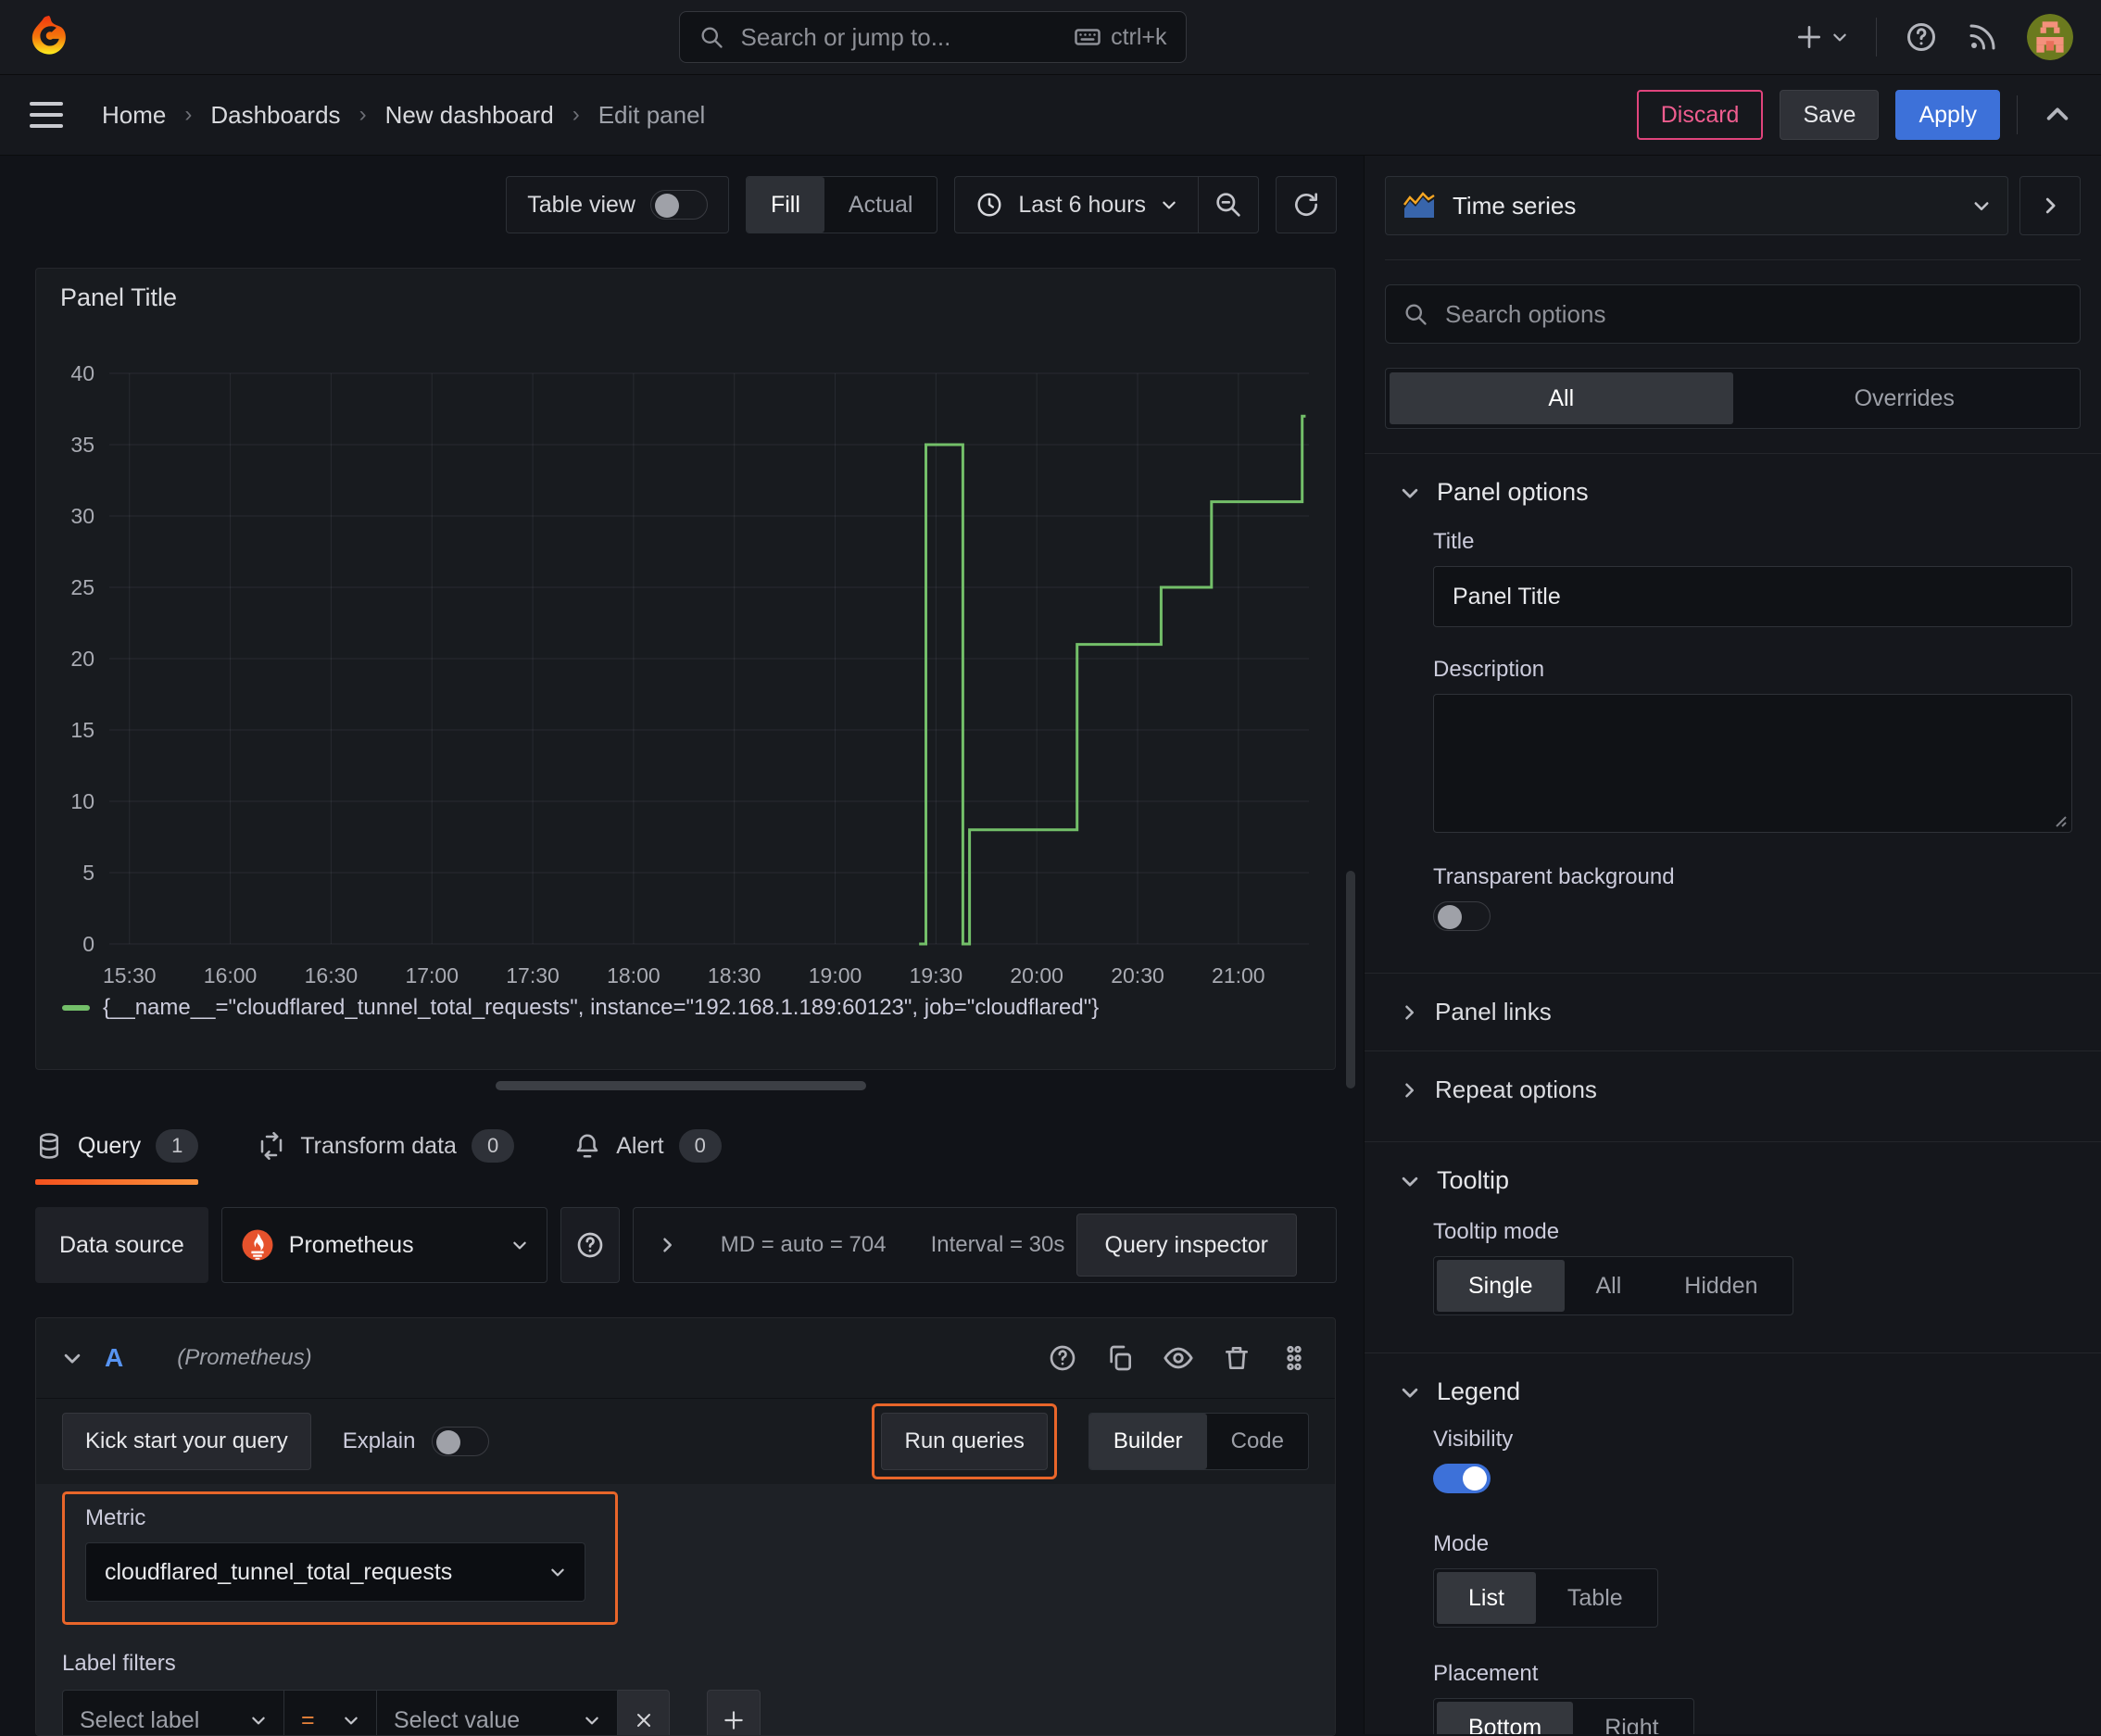 The height and width of the screenshot is (1736, 2101). I want to click on legend-mode-table: Table, so click(1595, 1598).